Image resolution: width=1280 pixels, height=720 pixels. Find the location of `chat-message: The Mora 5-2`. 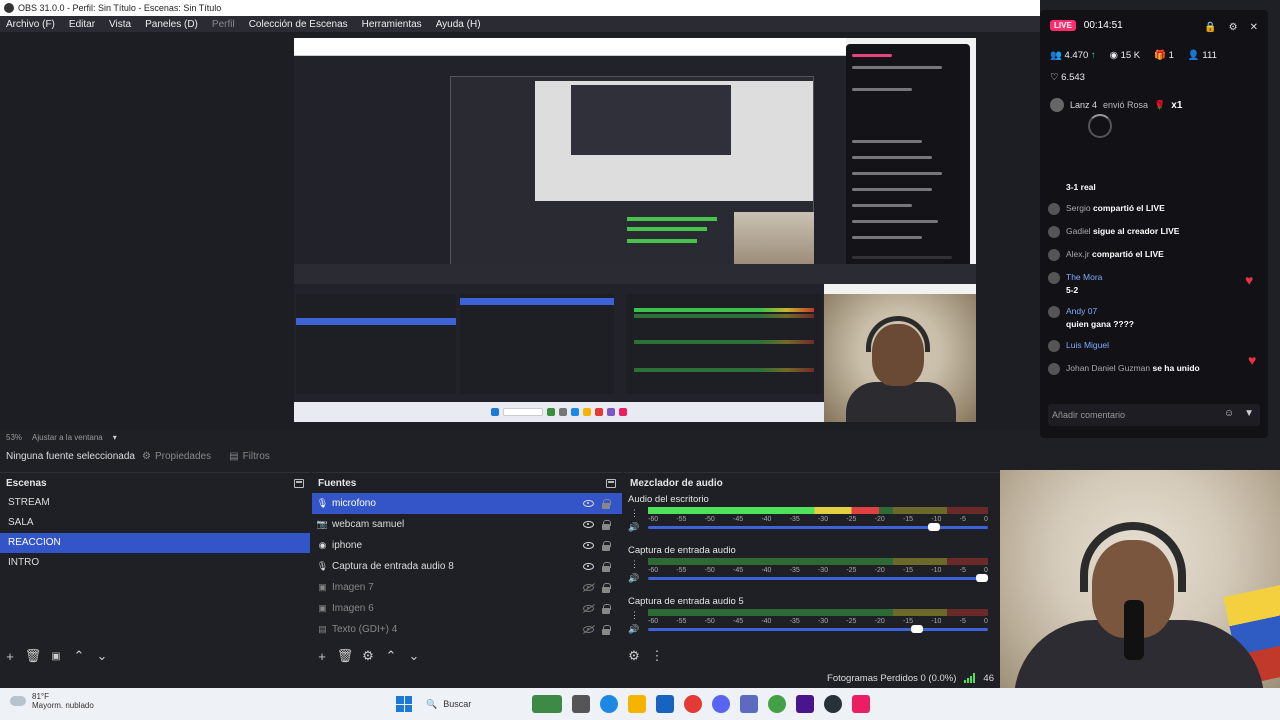

chat-message: The Mora 5-2 is located at coordinates (1154, 283).